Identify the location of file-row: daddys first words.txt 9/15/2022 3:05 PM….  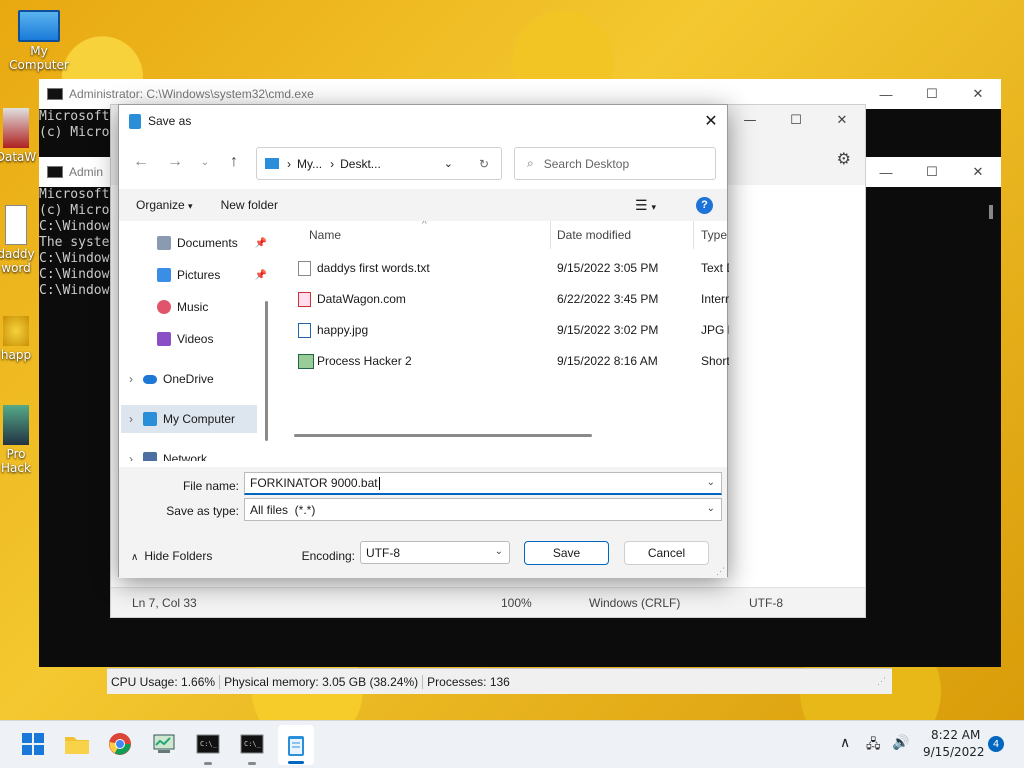
(501, 268).